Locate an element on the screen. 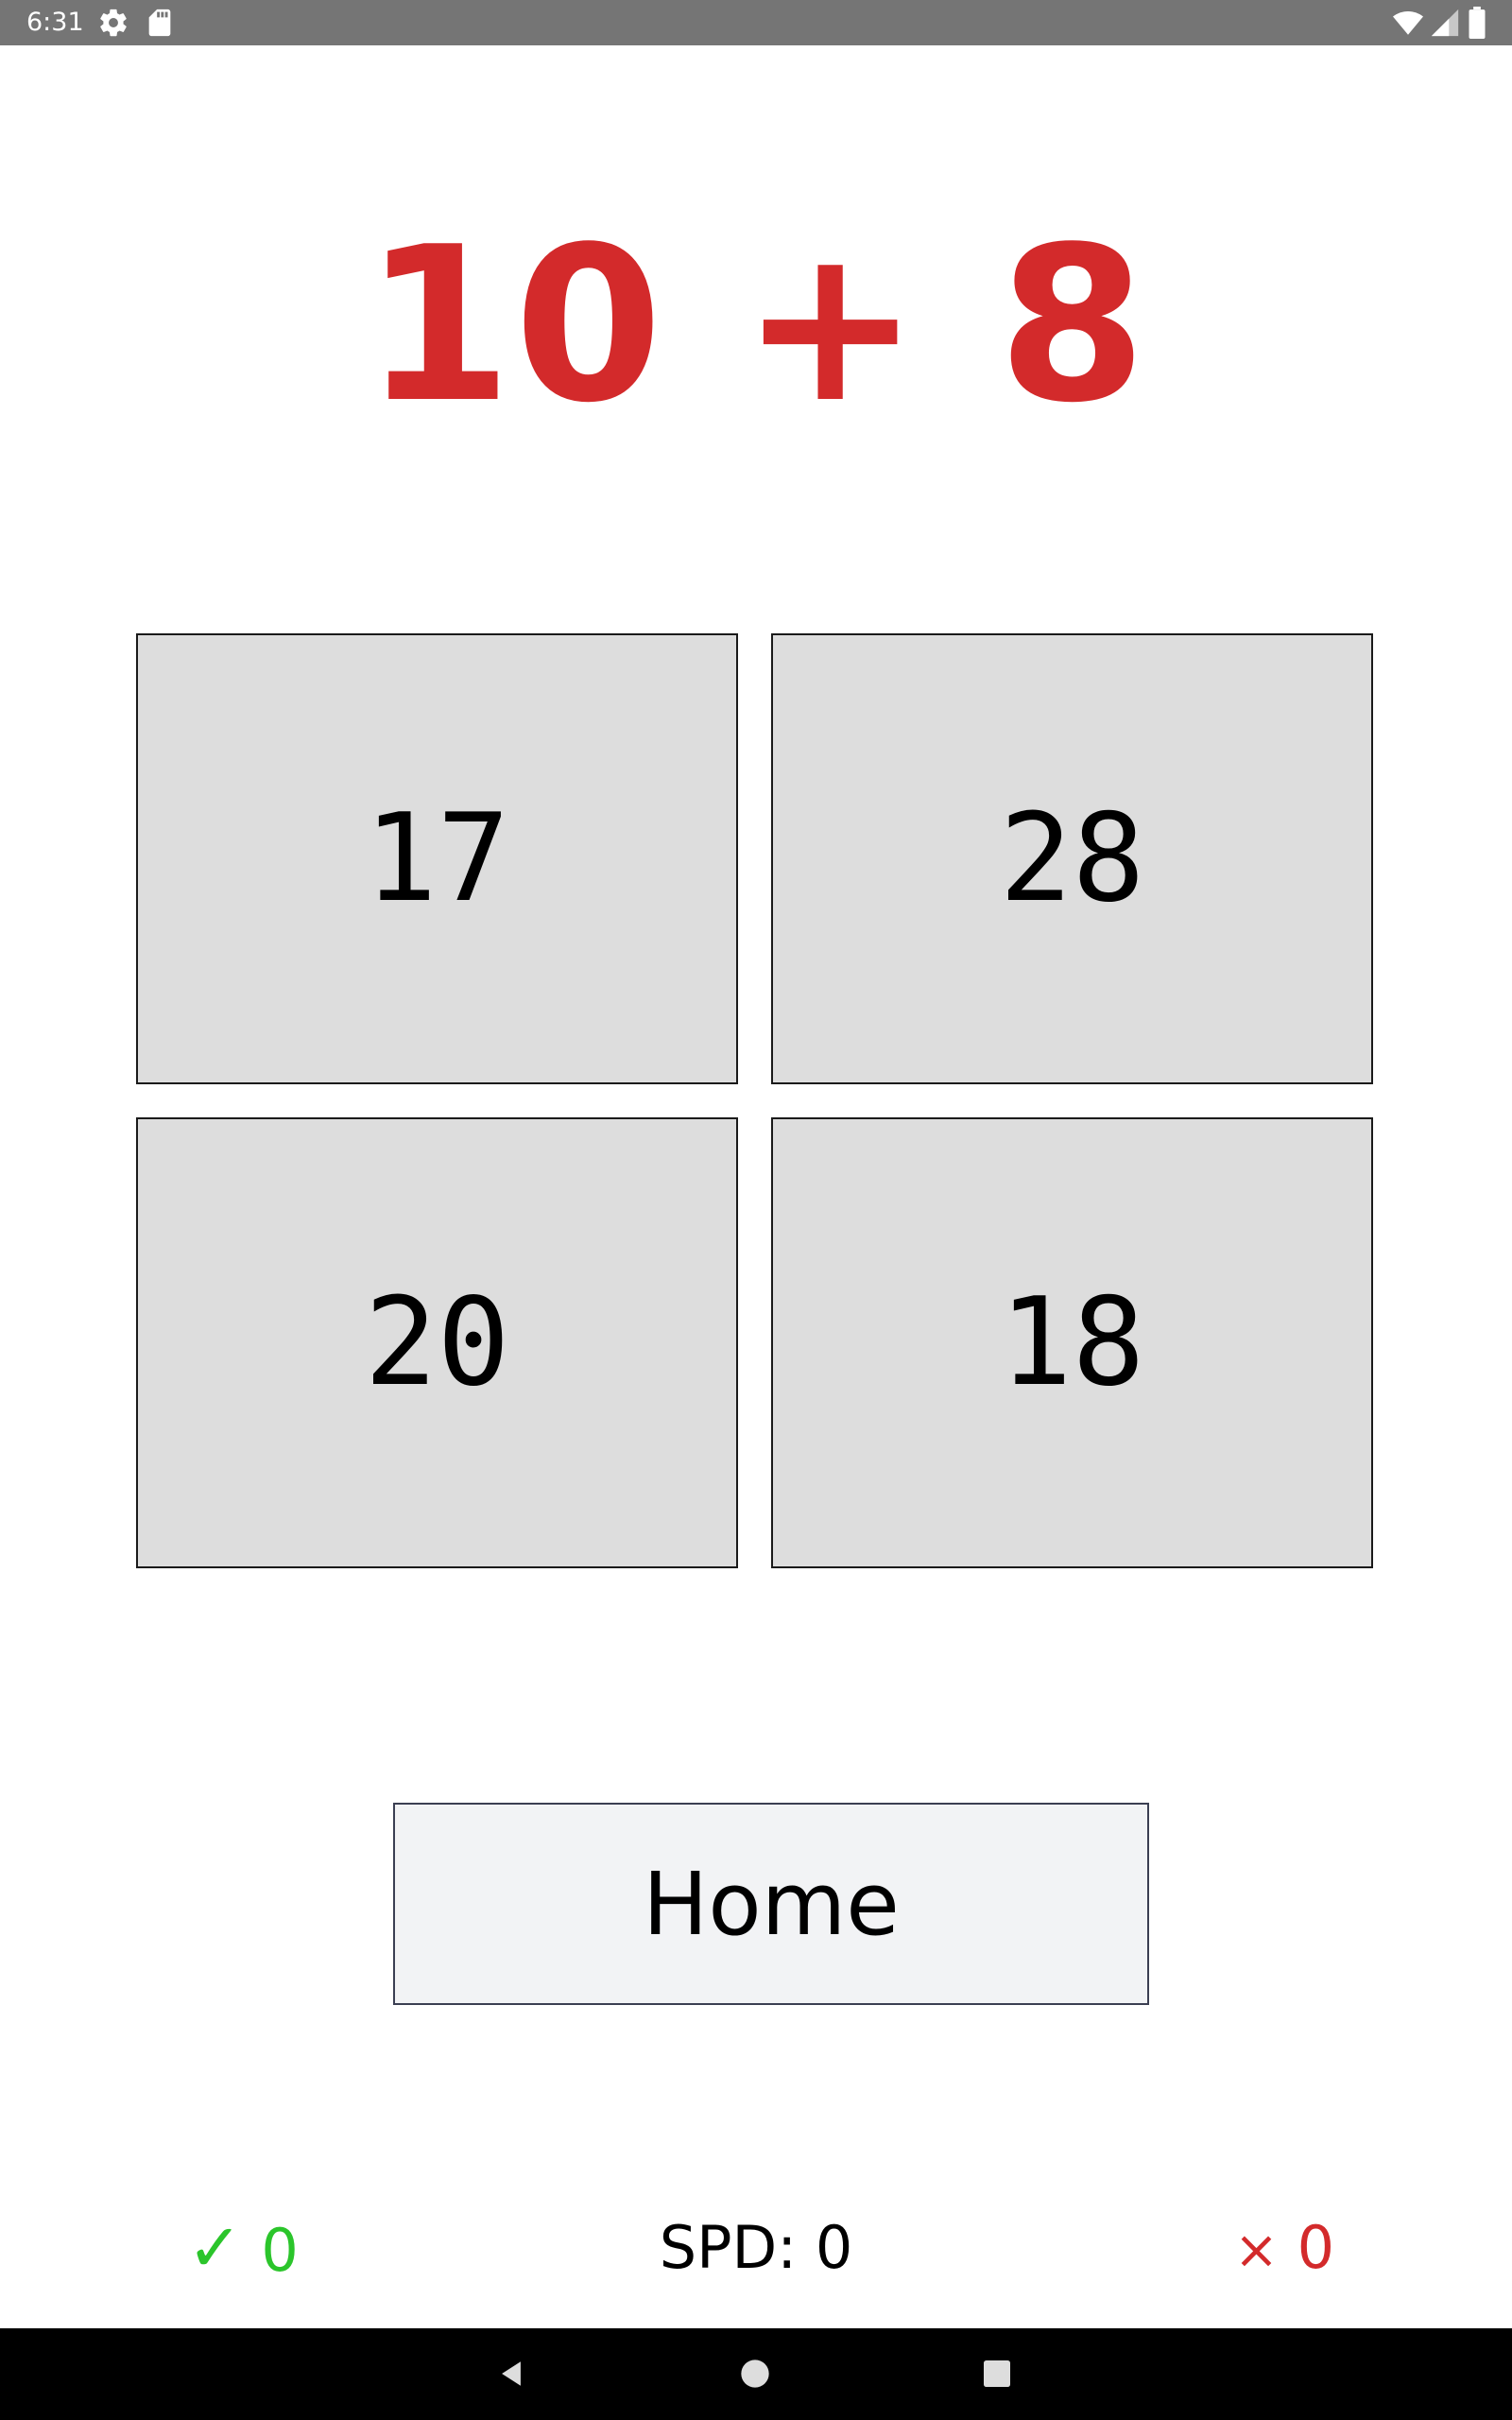 Image resolution: width=1512 pixels, height=2420 pixels. cross-icon: × is located at coordinates (1256, 2250).